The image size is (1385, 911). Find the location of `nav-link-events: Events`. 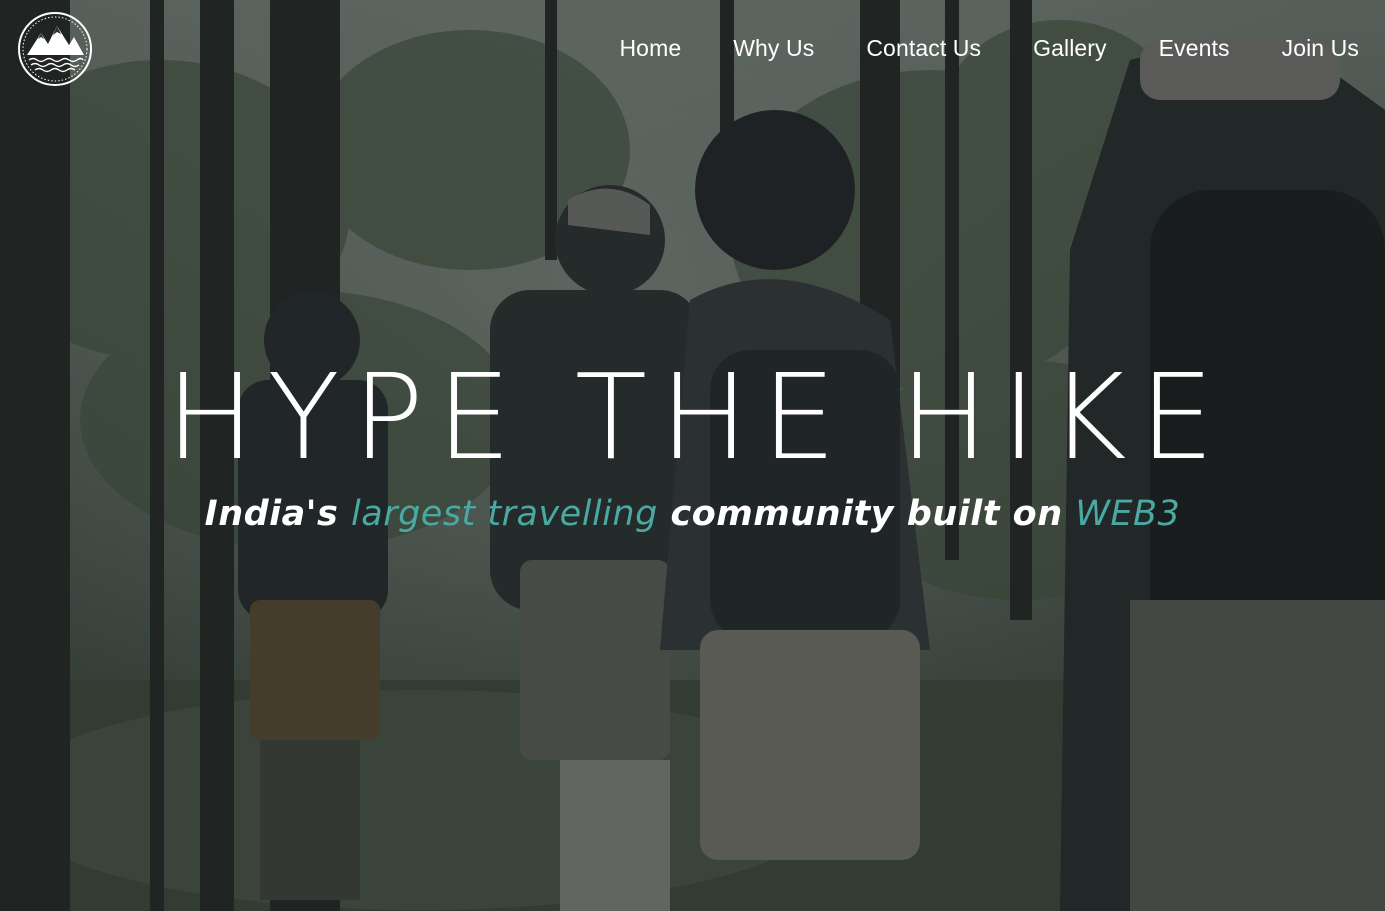

nav-link-events: Events is located at coordinates (1194, 48).